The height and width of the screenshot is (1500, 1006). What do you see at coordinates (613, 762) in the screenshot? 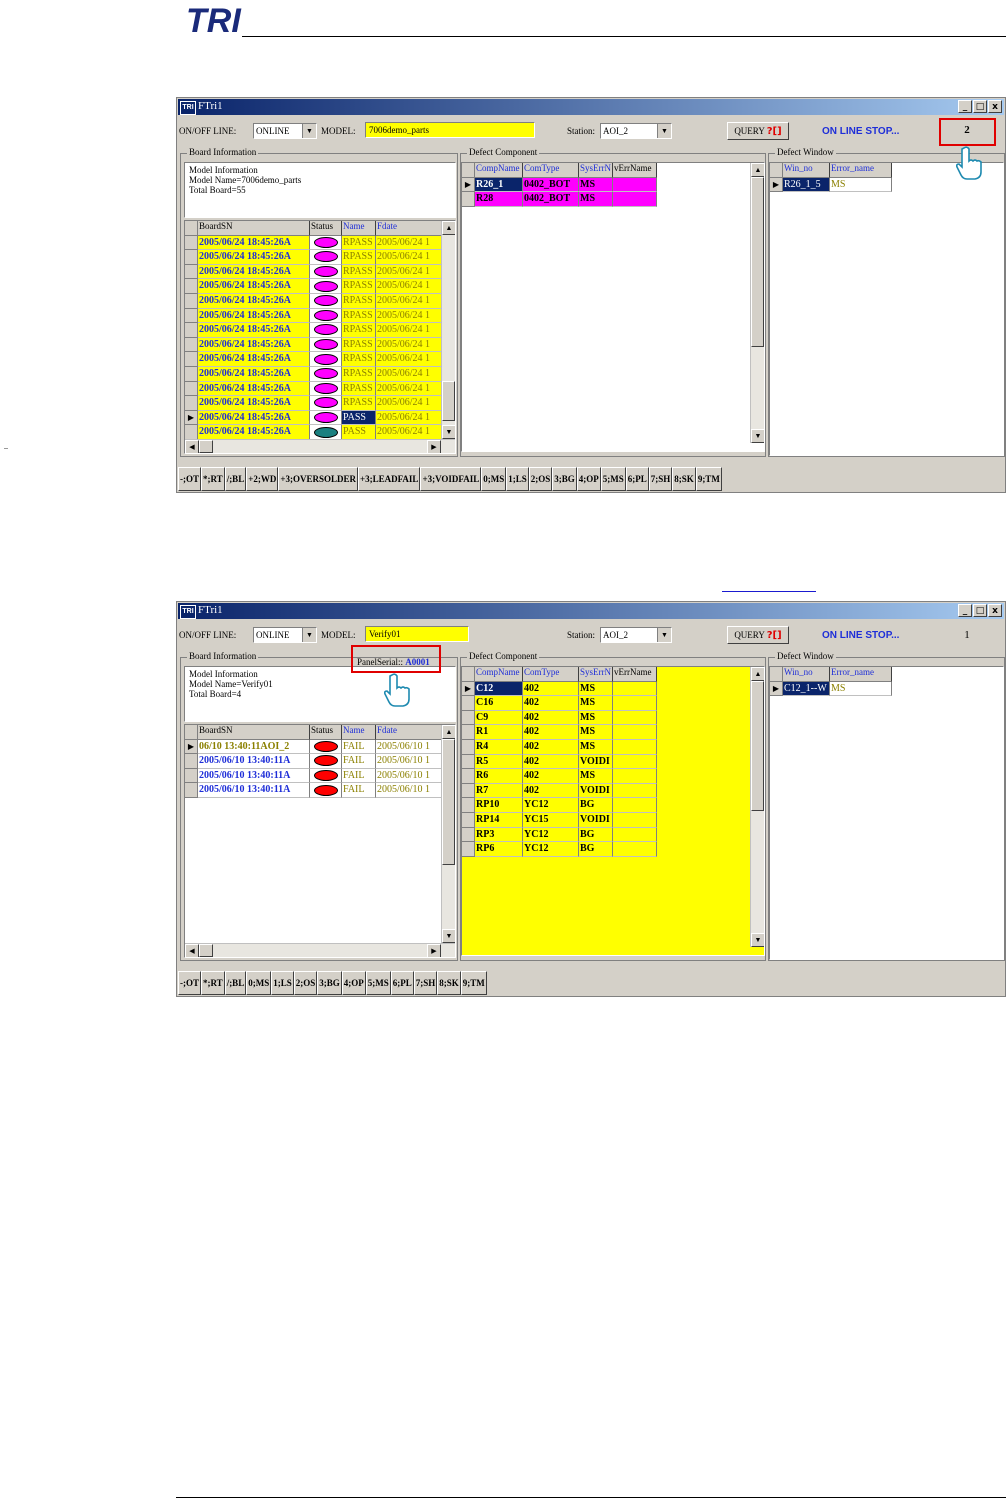
I see `table-row: R5 402 VOIDI` at bounding box center [613, 762].